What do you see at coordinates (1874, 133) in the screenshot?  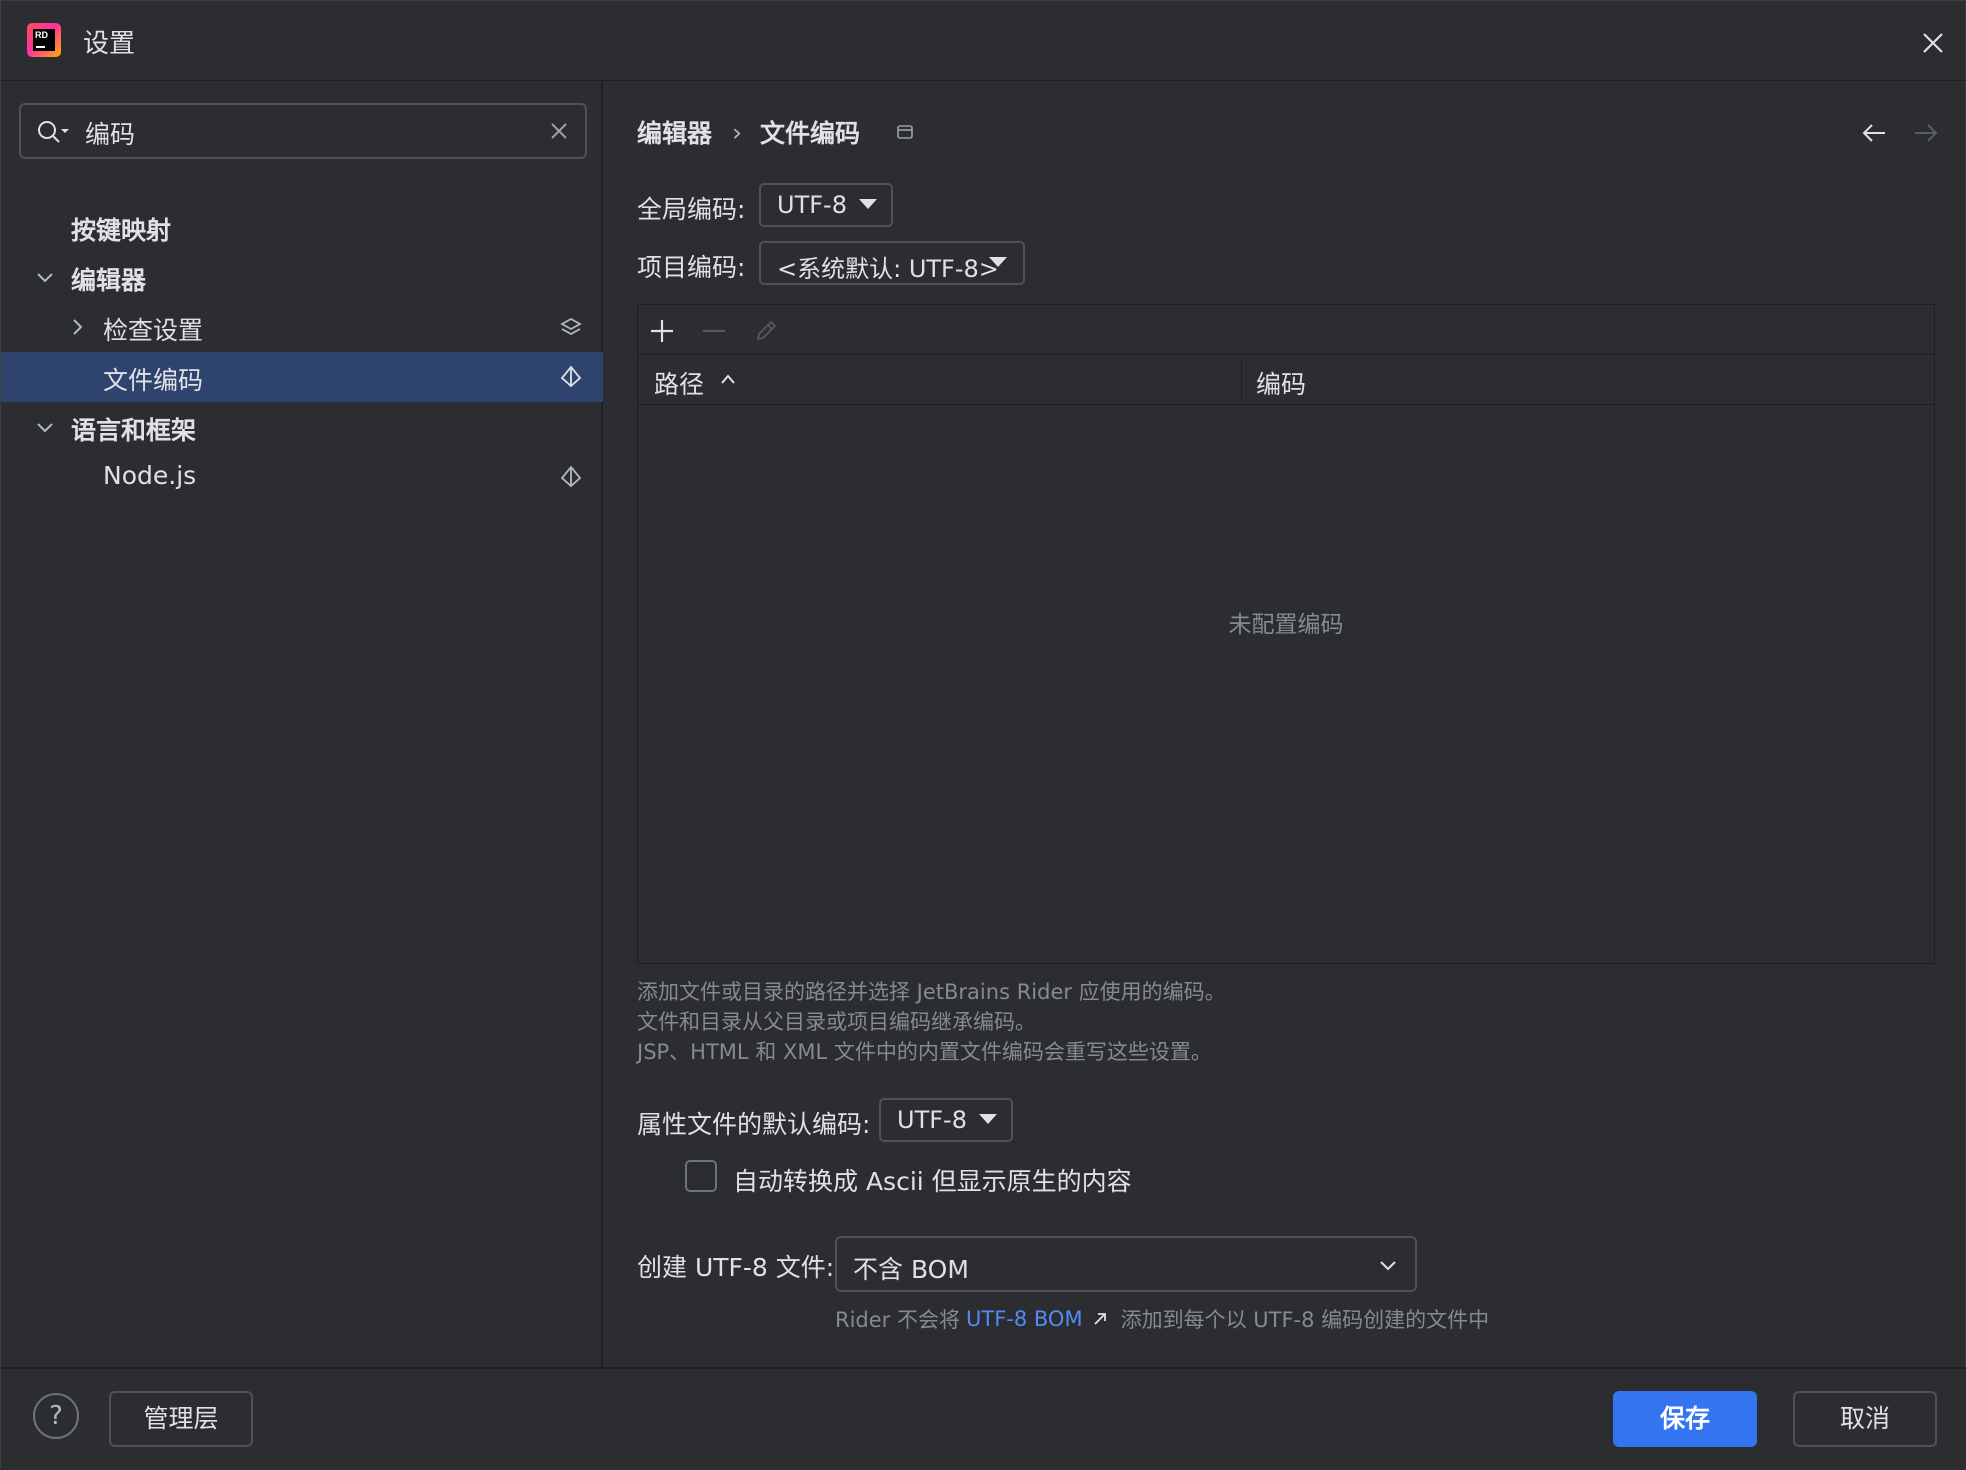 I see `back-arrow-icon` at bounding box center [1874, 133].